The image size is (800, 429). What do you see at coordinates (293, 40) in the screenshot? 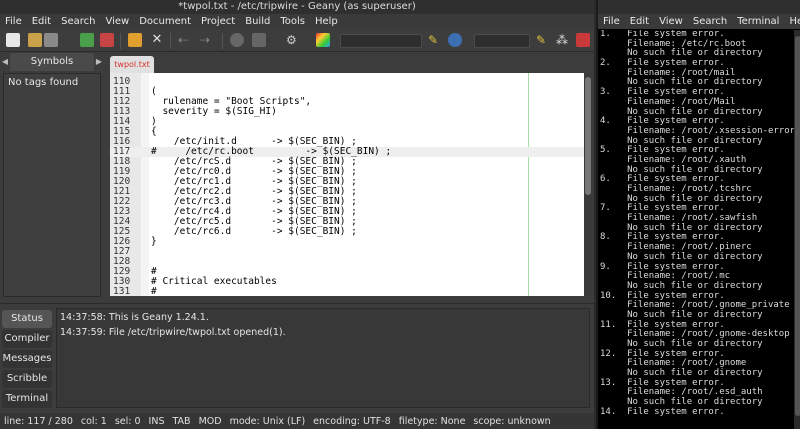
I see `run-icon: ⚙` at bounding box center [293, 40].